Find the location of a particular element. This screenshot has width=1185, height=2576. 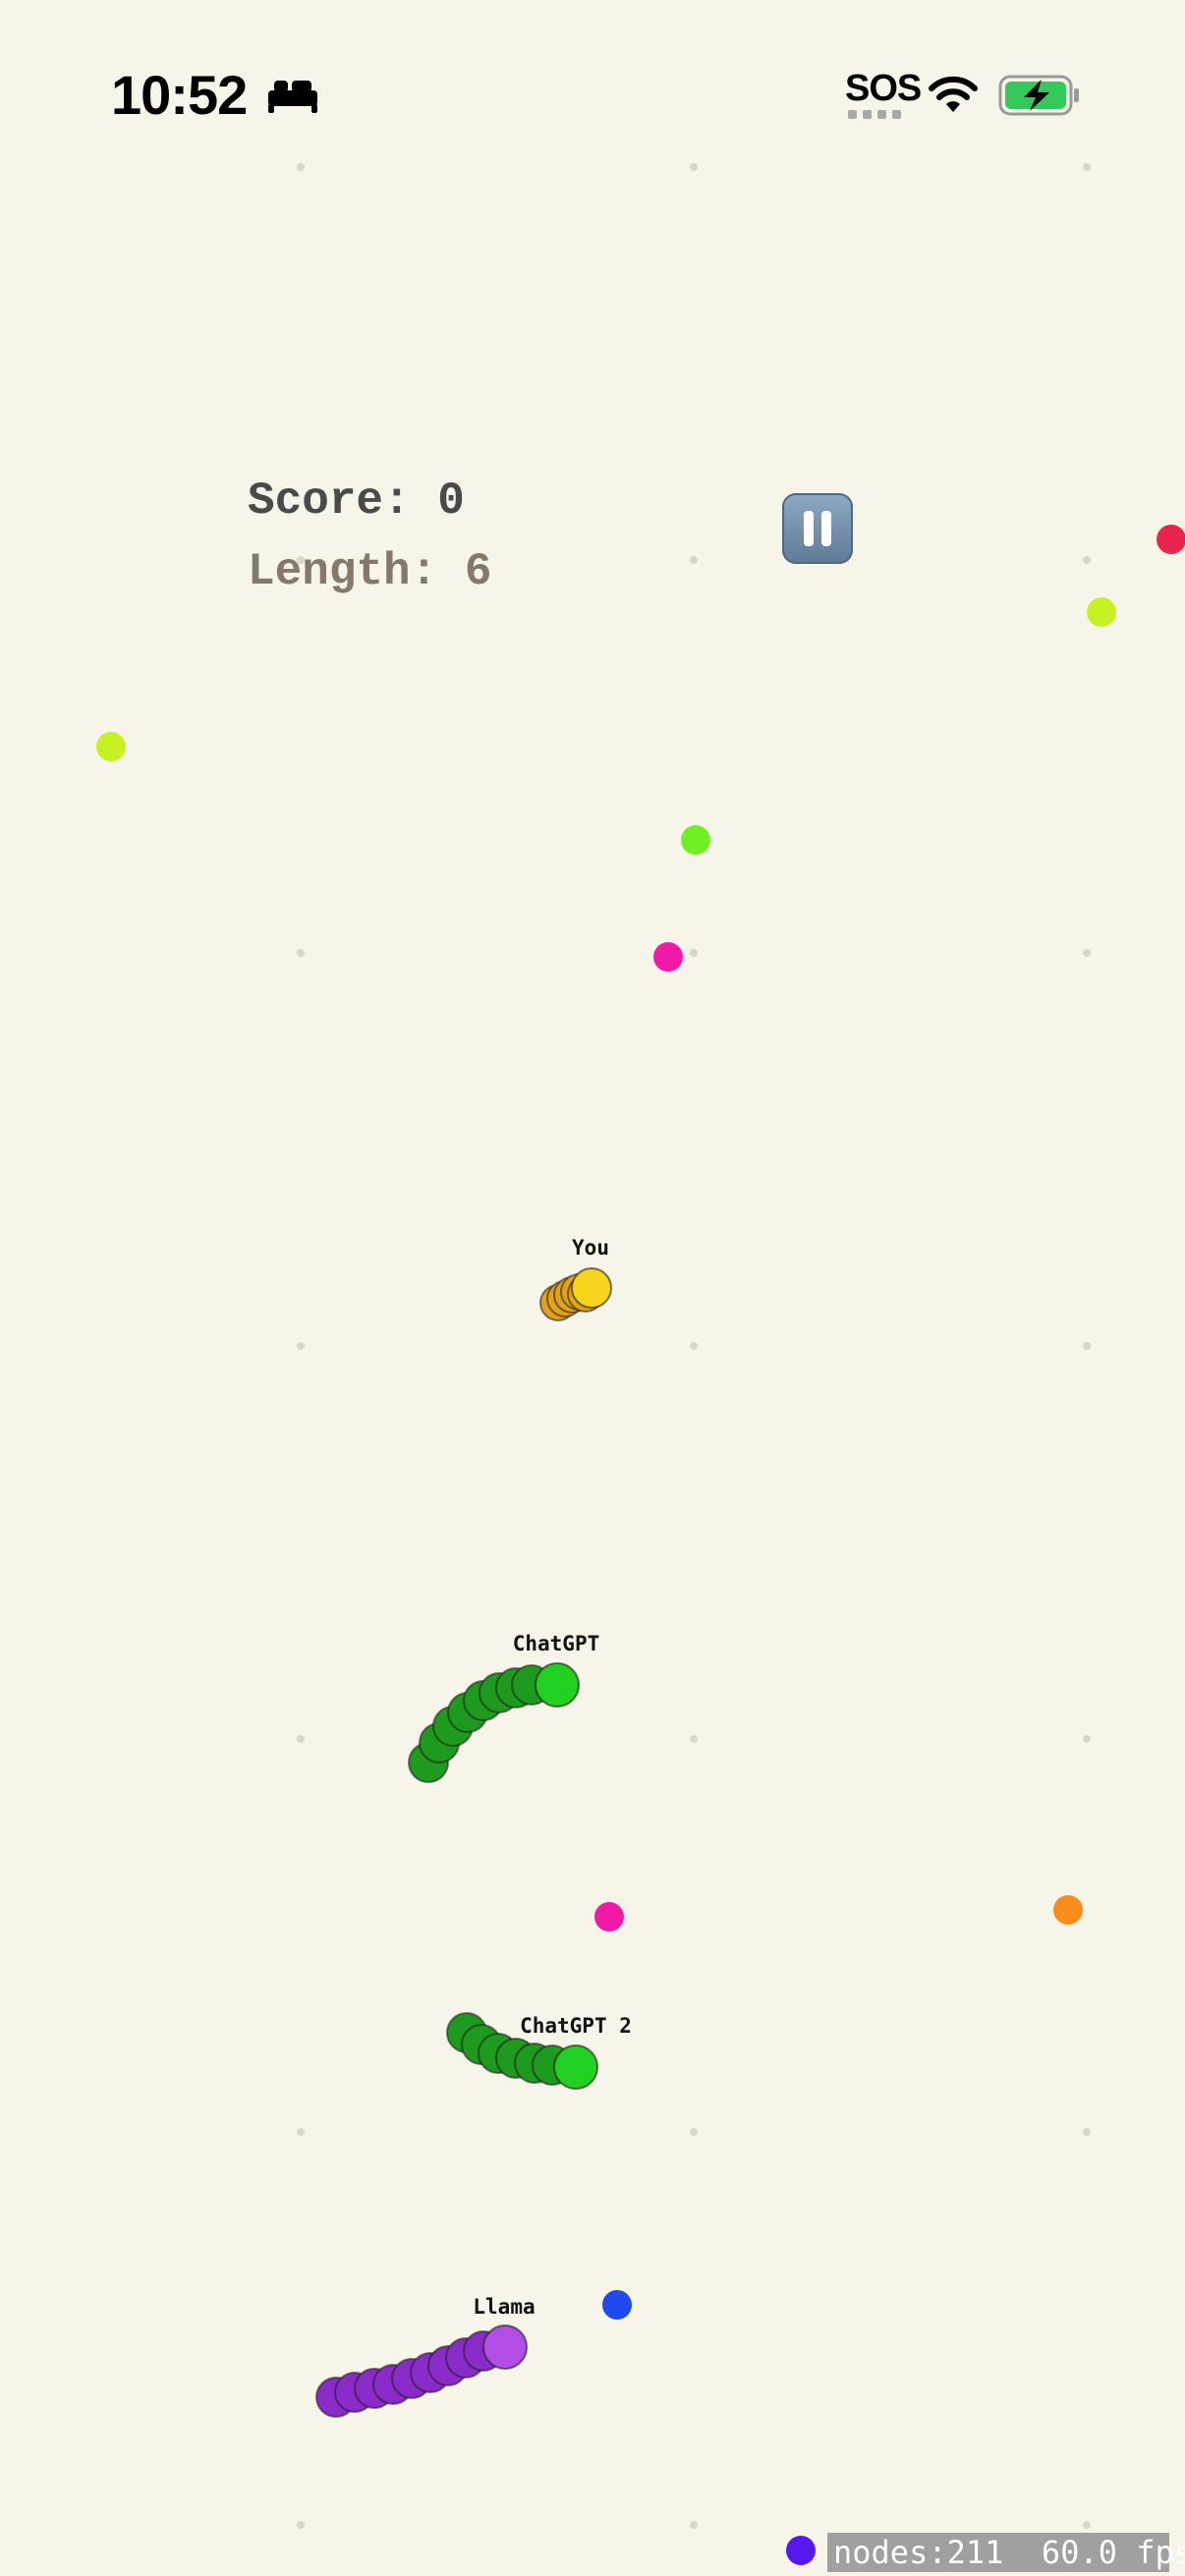

score-display: Score: 0 is located at coordinates (356, 501).